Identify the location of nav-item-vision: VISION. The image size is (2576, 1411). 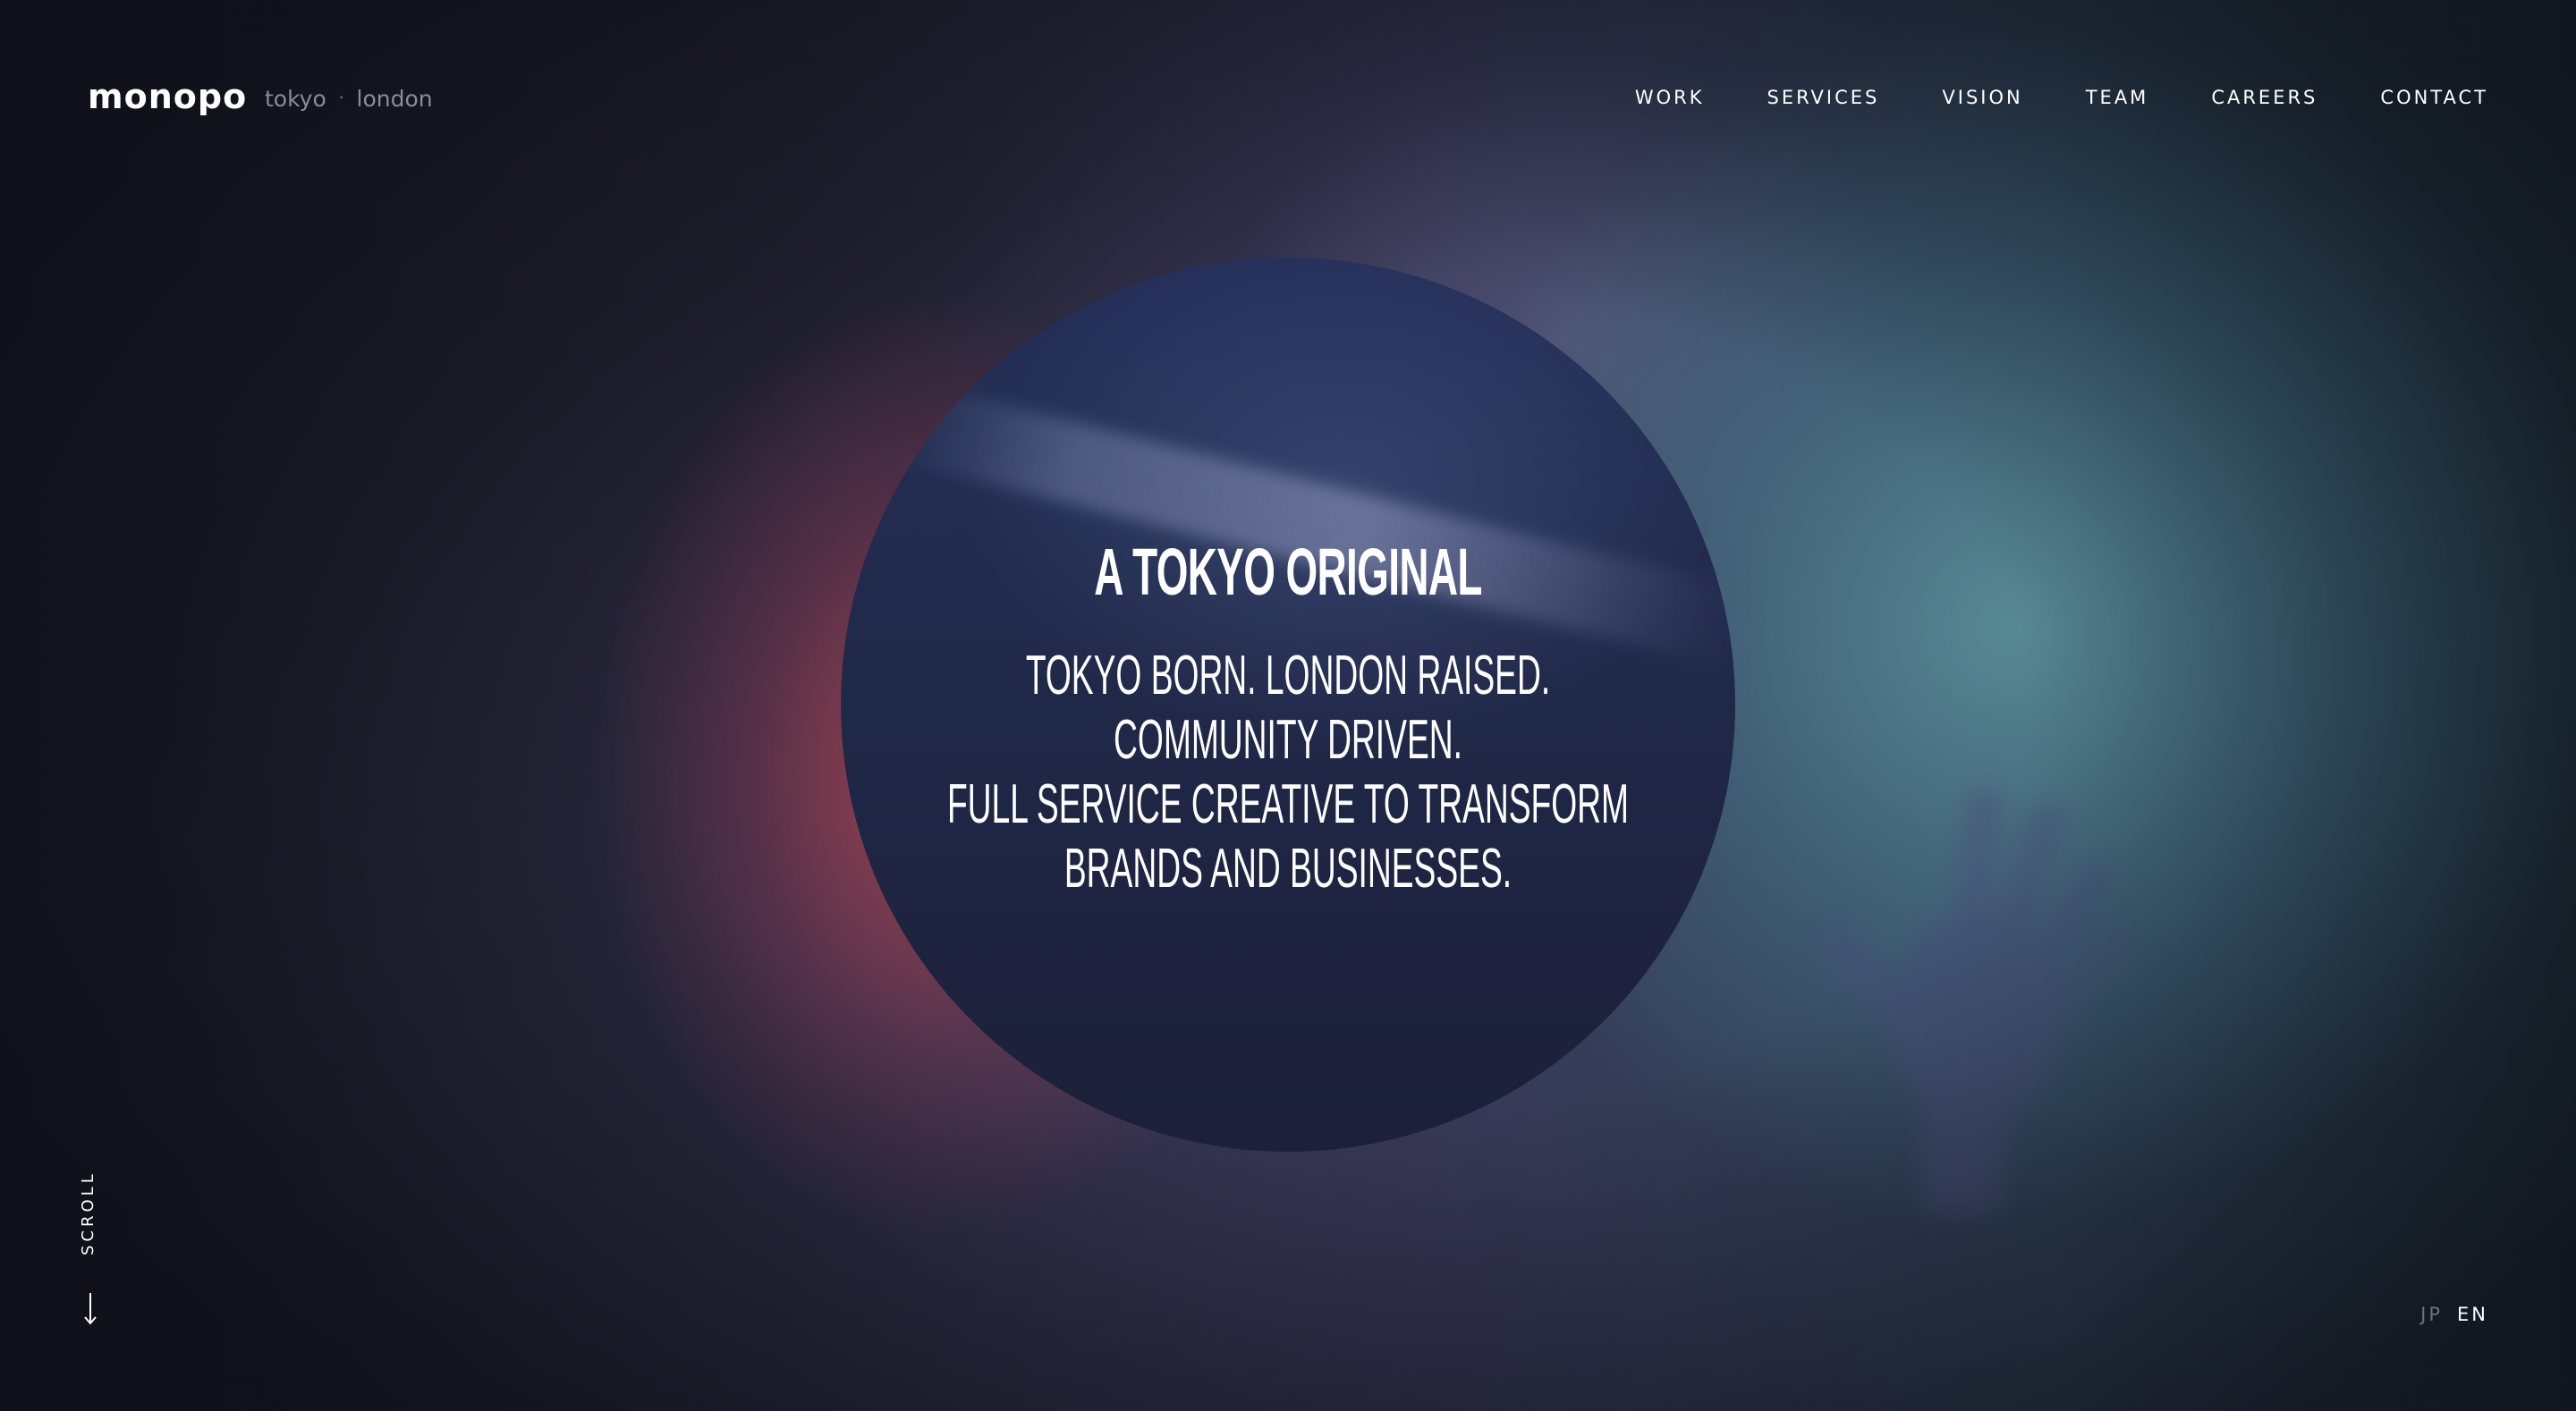
(1982, 97).